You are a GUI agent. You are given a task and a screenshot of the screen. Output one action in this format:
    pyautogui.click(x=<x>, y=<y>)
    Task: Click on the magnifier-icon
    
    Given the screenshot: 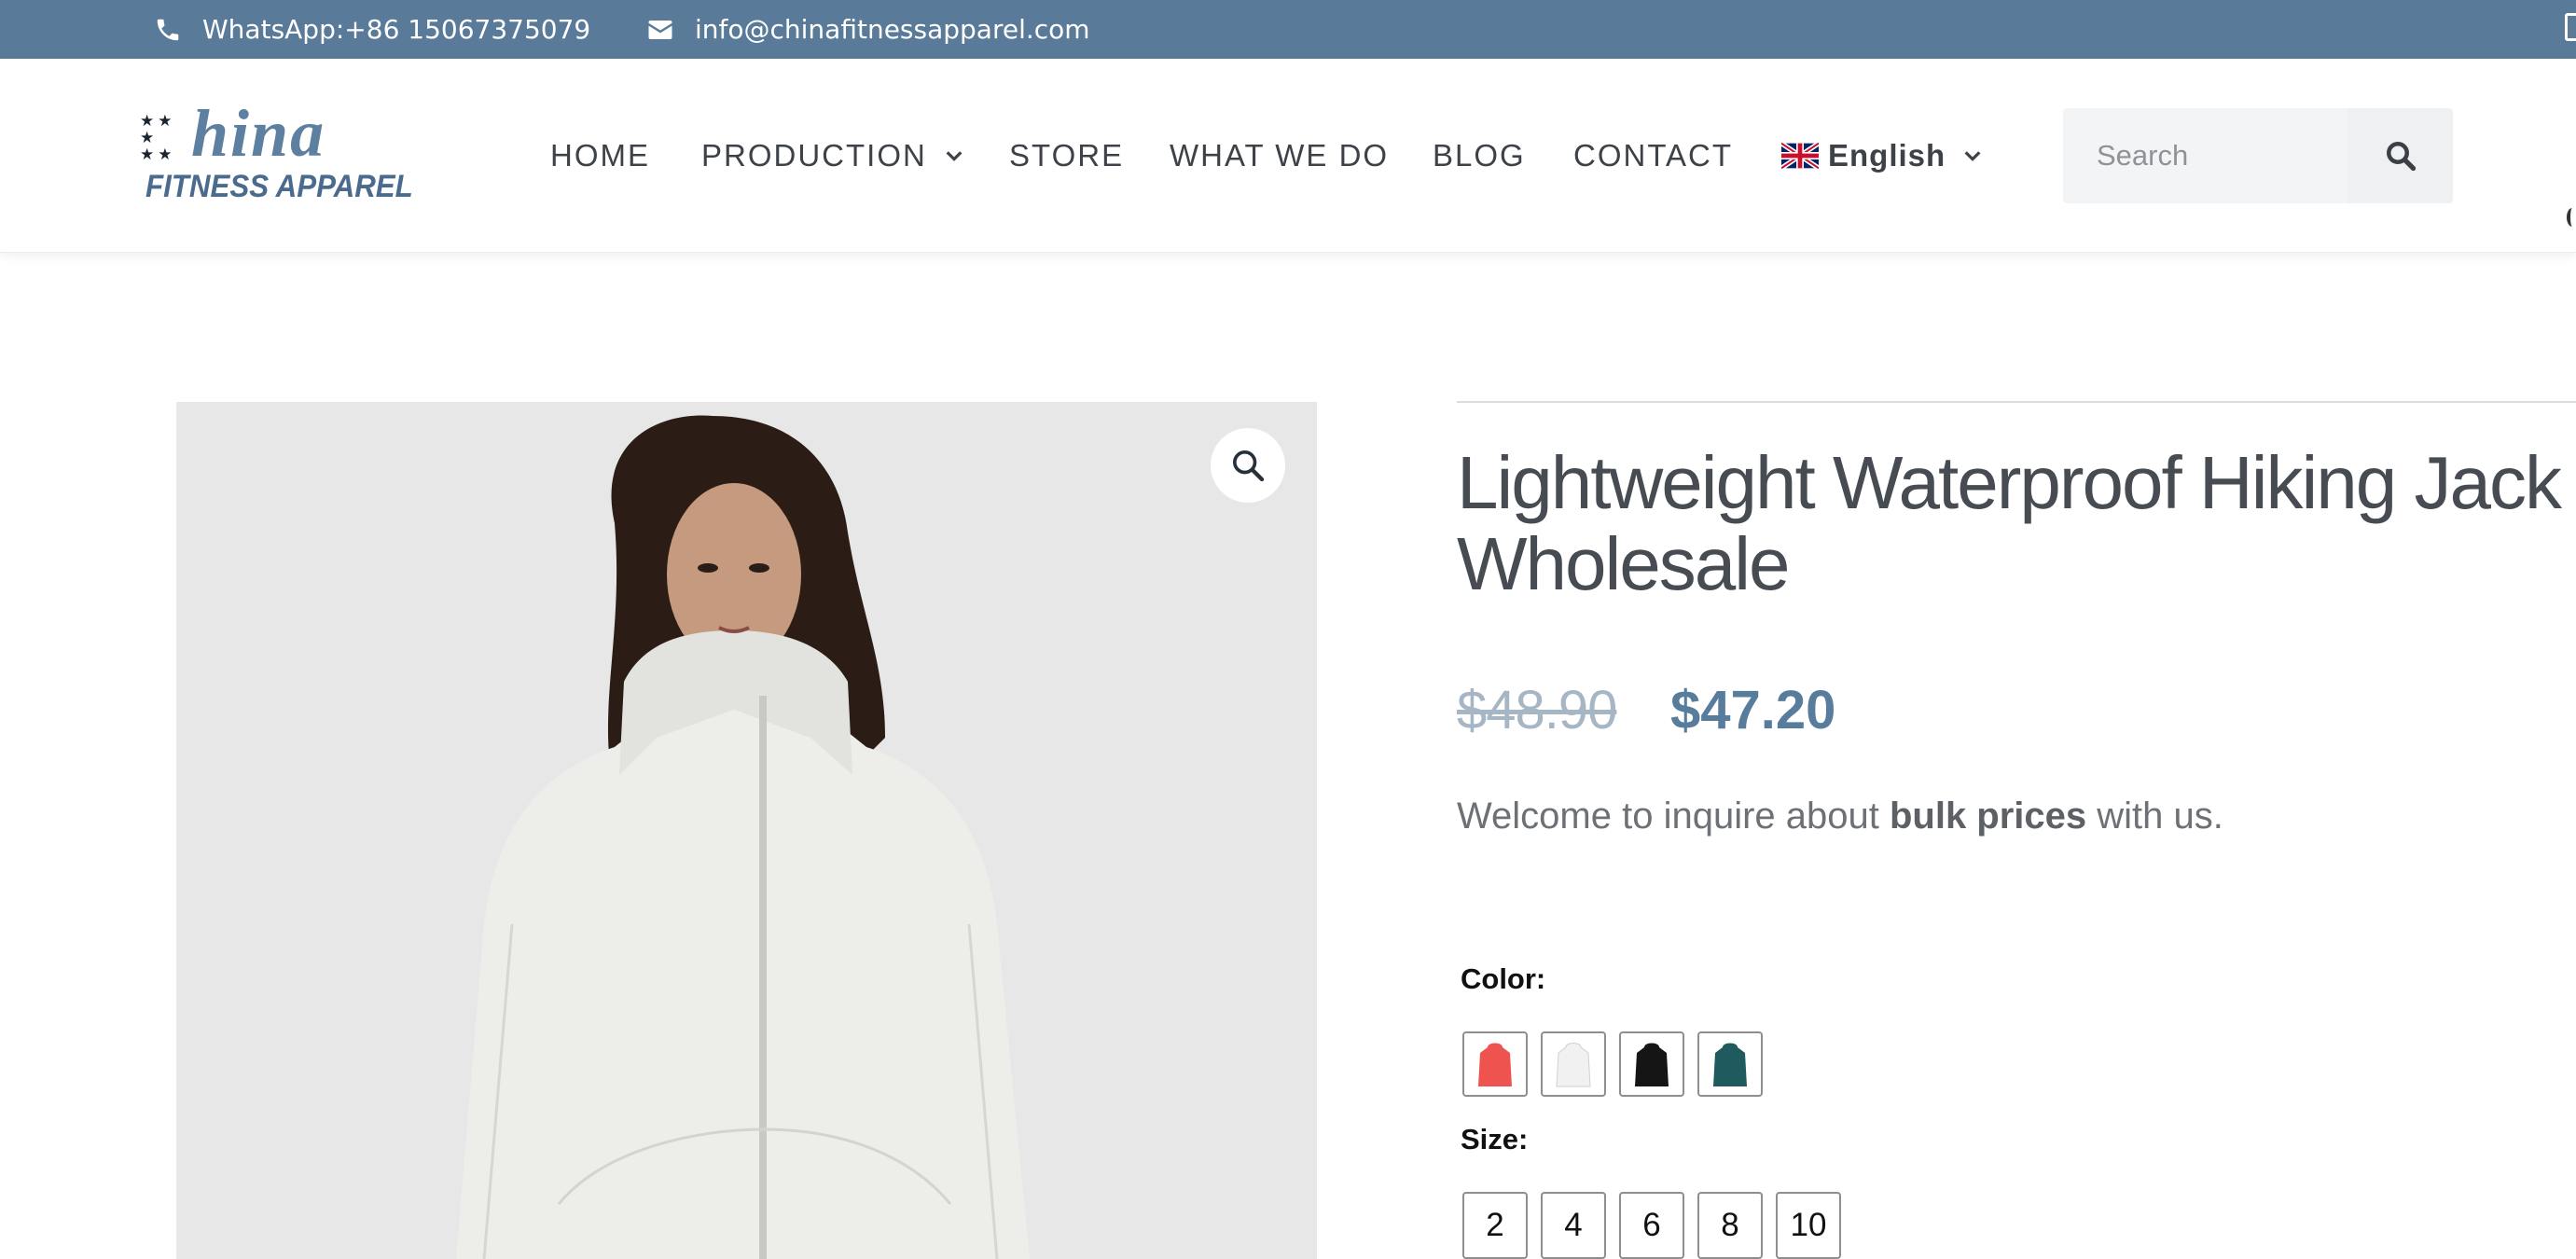 What is the action you would take?
    pyautogui.click(x=1249, y=466)
    